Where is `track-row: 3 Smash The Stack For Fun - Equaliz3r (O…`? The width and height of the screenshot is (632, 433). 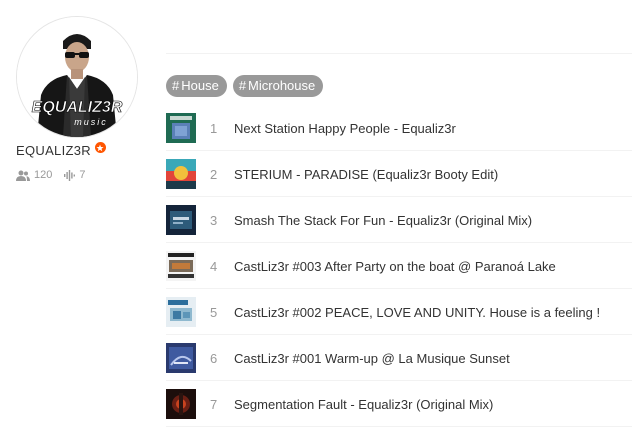
track-row: 3 Smash The Stack For Fun - Equaliz3r (O… is located at coordinates (399, 220).